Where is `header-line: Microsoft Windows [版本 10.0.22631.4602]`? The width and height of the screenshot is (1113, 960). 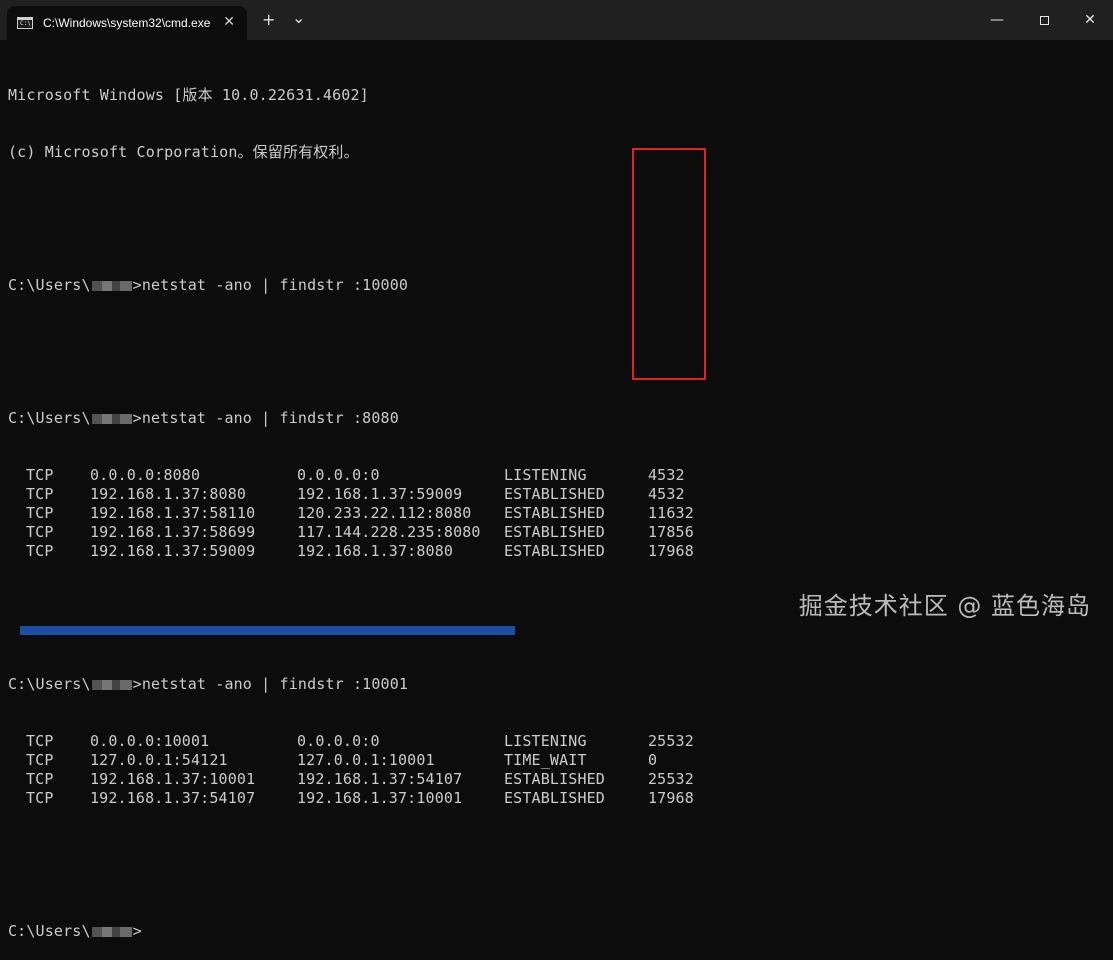
header-line: Microsoft Windows [版本 10.0.22631.4602] is located at coordinates (188, 95).